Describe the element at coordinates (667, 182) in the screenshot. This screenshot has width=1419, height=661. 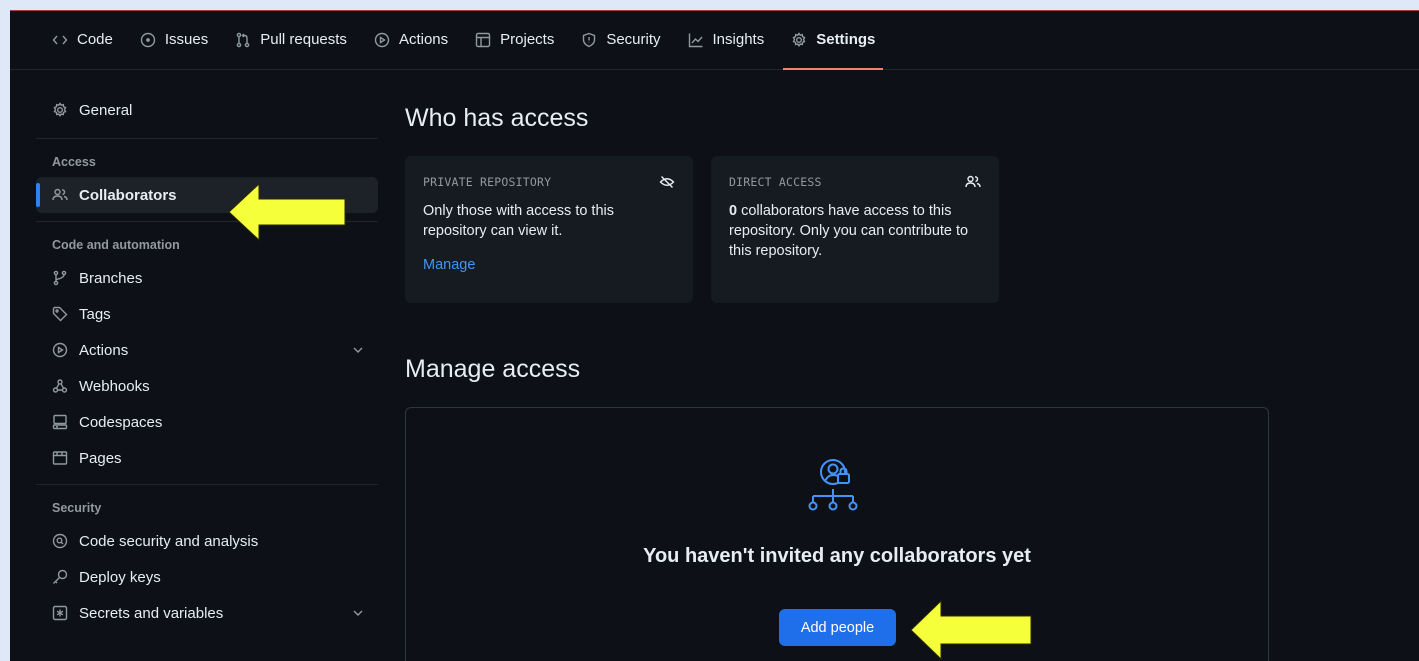
I see `eye-closed-icon` at that location.